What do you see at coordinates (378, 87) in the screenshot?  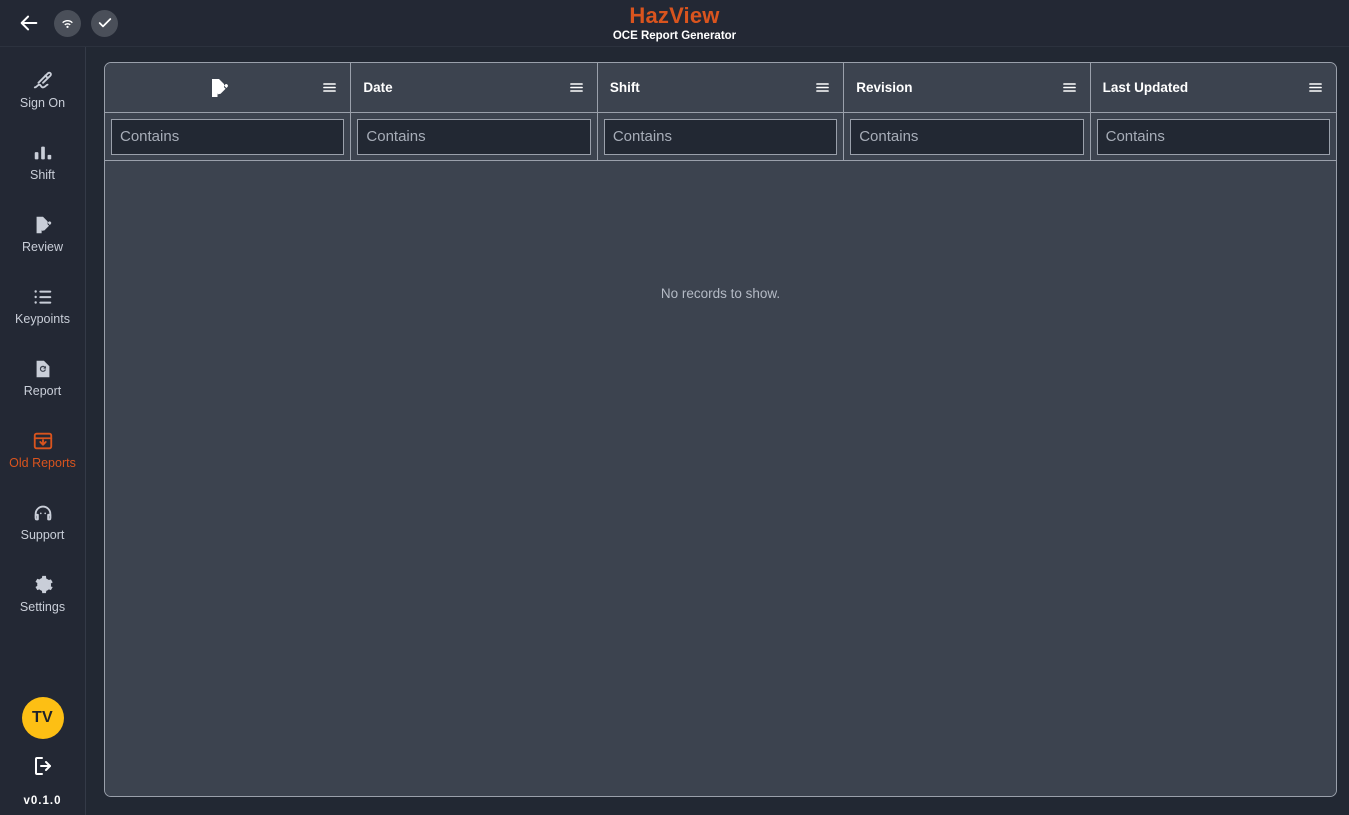 I see `column-header-label: Date` at bounding box center [378, 87].